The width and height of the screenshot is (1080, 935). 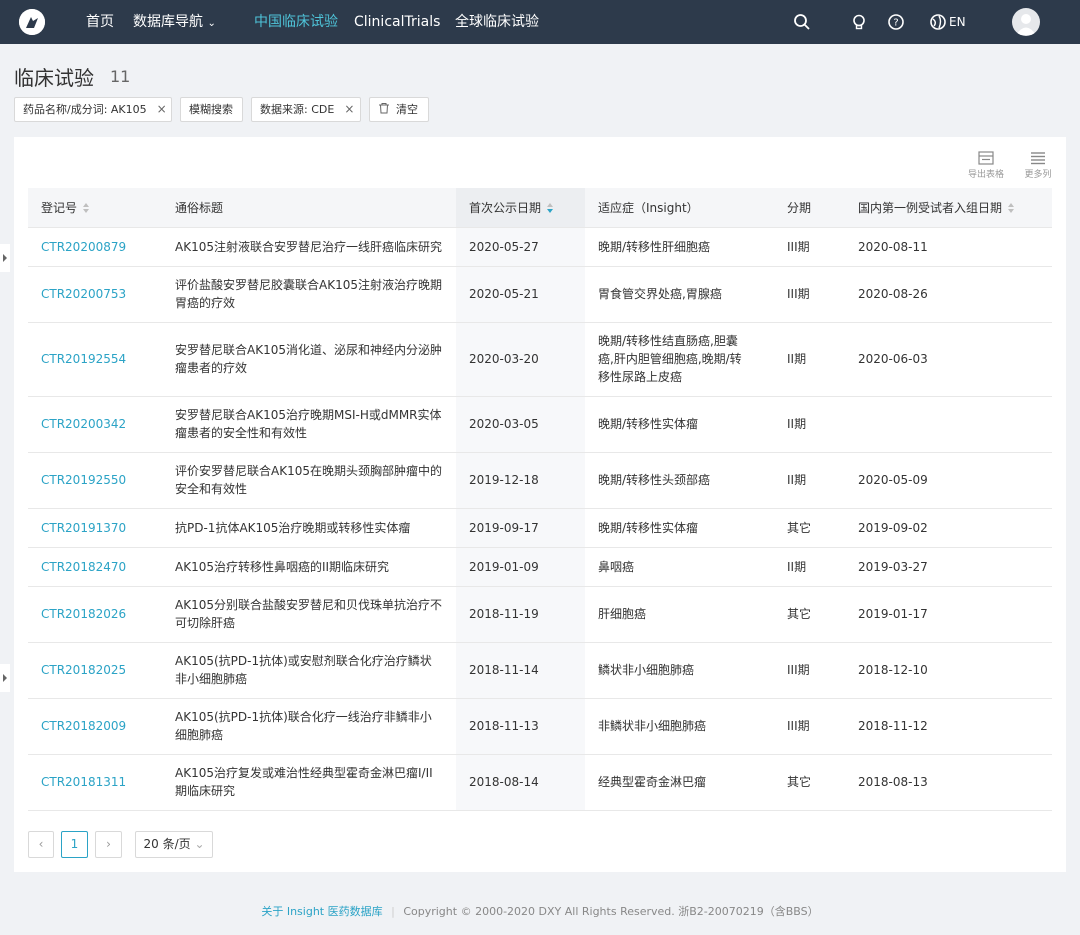 What do you see at coordinates (497, 22) in the screenshot?
I see `nav-global-clinical-trials: 全球临床试验` at bounding box center [497, 22].